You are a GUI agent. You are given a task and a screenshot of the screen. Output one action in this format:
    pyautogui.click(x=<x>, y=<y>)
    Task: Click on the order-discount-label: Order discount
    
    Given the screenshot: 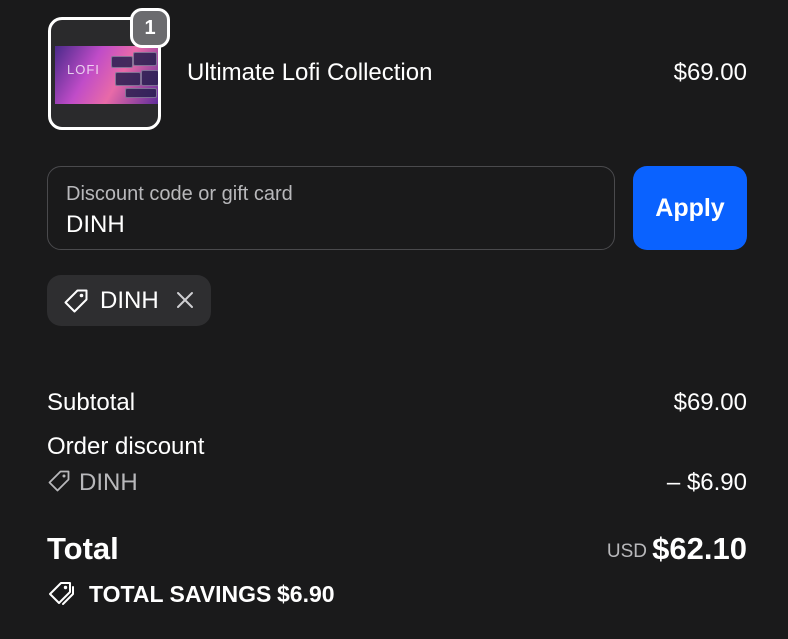 What is the action you would take?
    pyautogui.click(x=126, y=446)
    